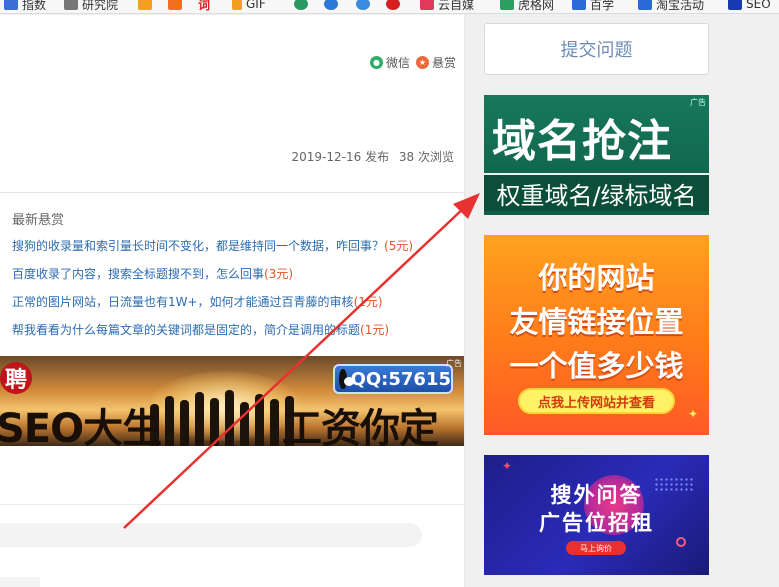 This screenshot has width=779, height=587. Describe the element at coordinates (426, 157) in the screenshot. I see `view-count: 38 次浏览` at that location.